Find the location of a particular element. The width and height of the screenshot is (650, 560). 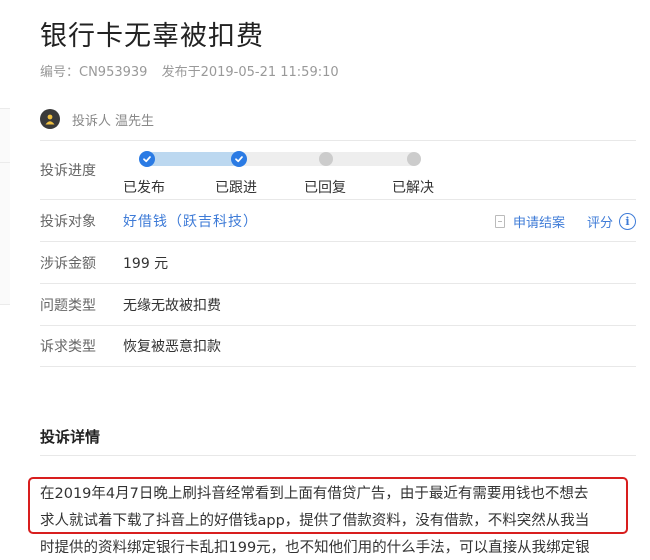

demand-type-label: 诉求类型 is located at coordinates (68, 347).